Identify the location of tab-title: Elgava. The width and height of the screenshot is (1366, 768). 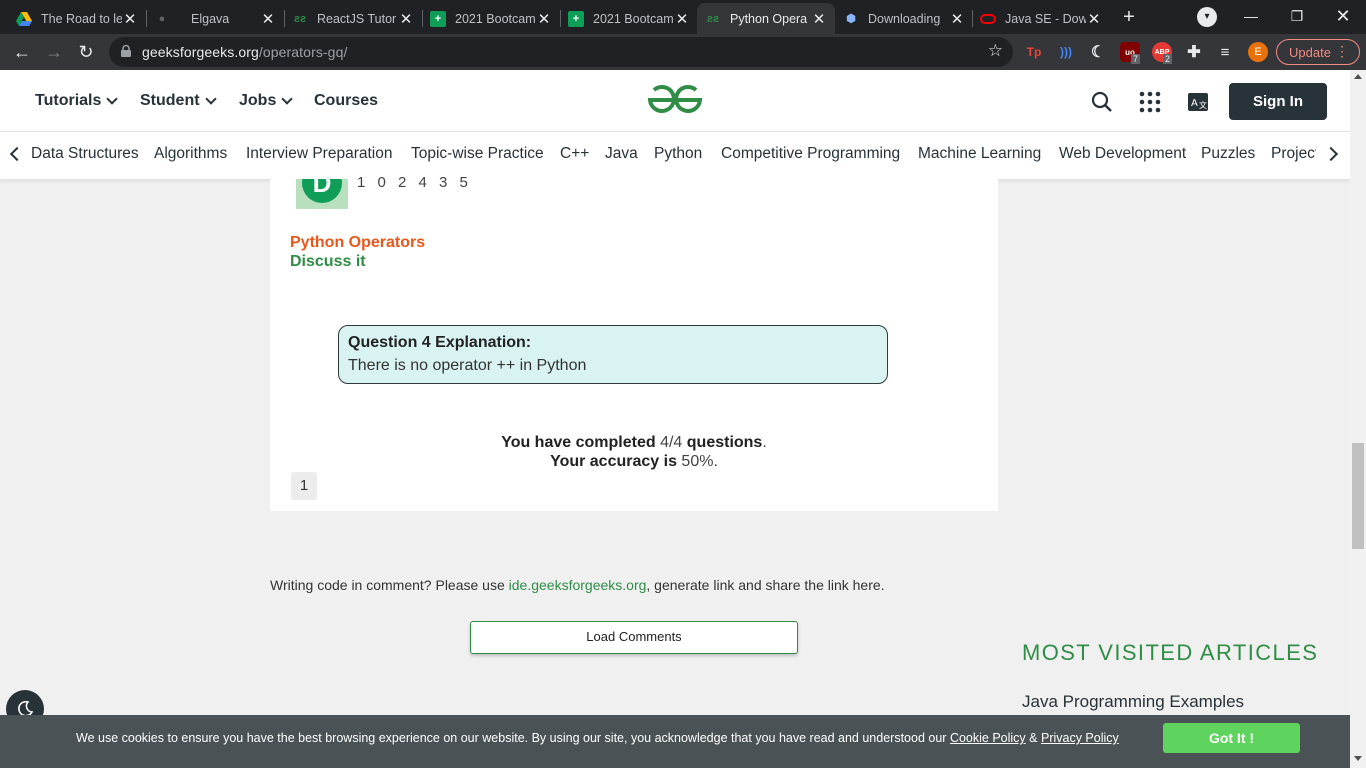
(210, 18).